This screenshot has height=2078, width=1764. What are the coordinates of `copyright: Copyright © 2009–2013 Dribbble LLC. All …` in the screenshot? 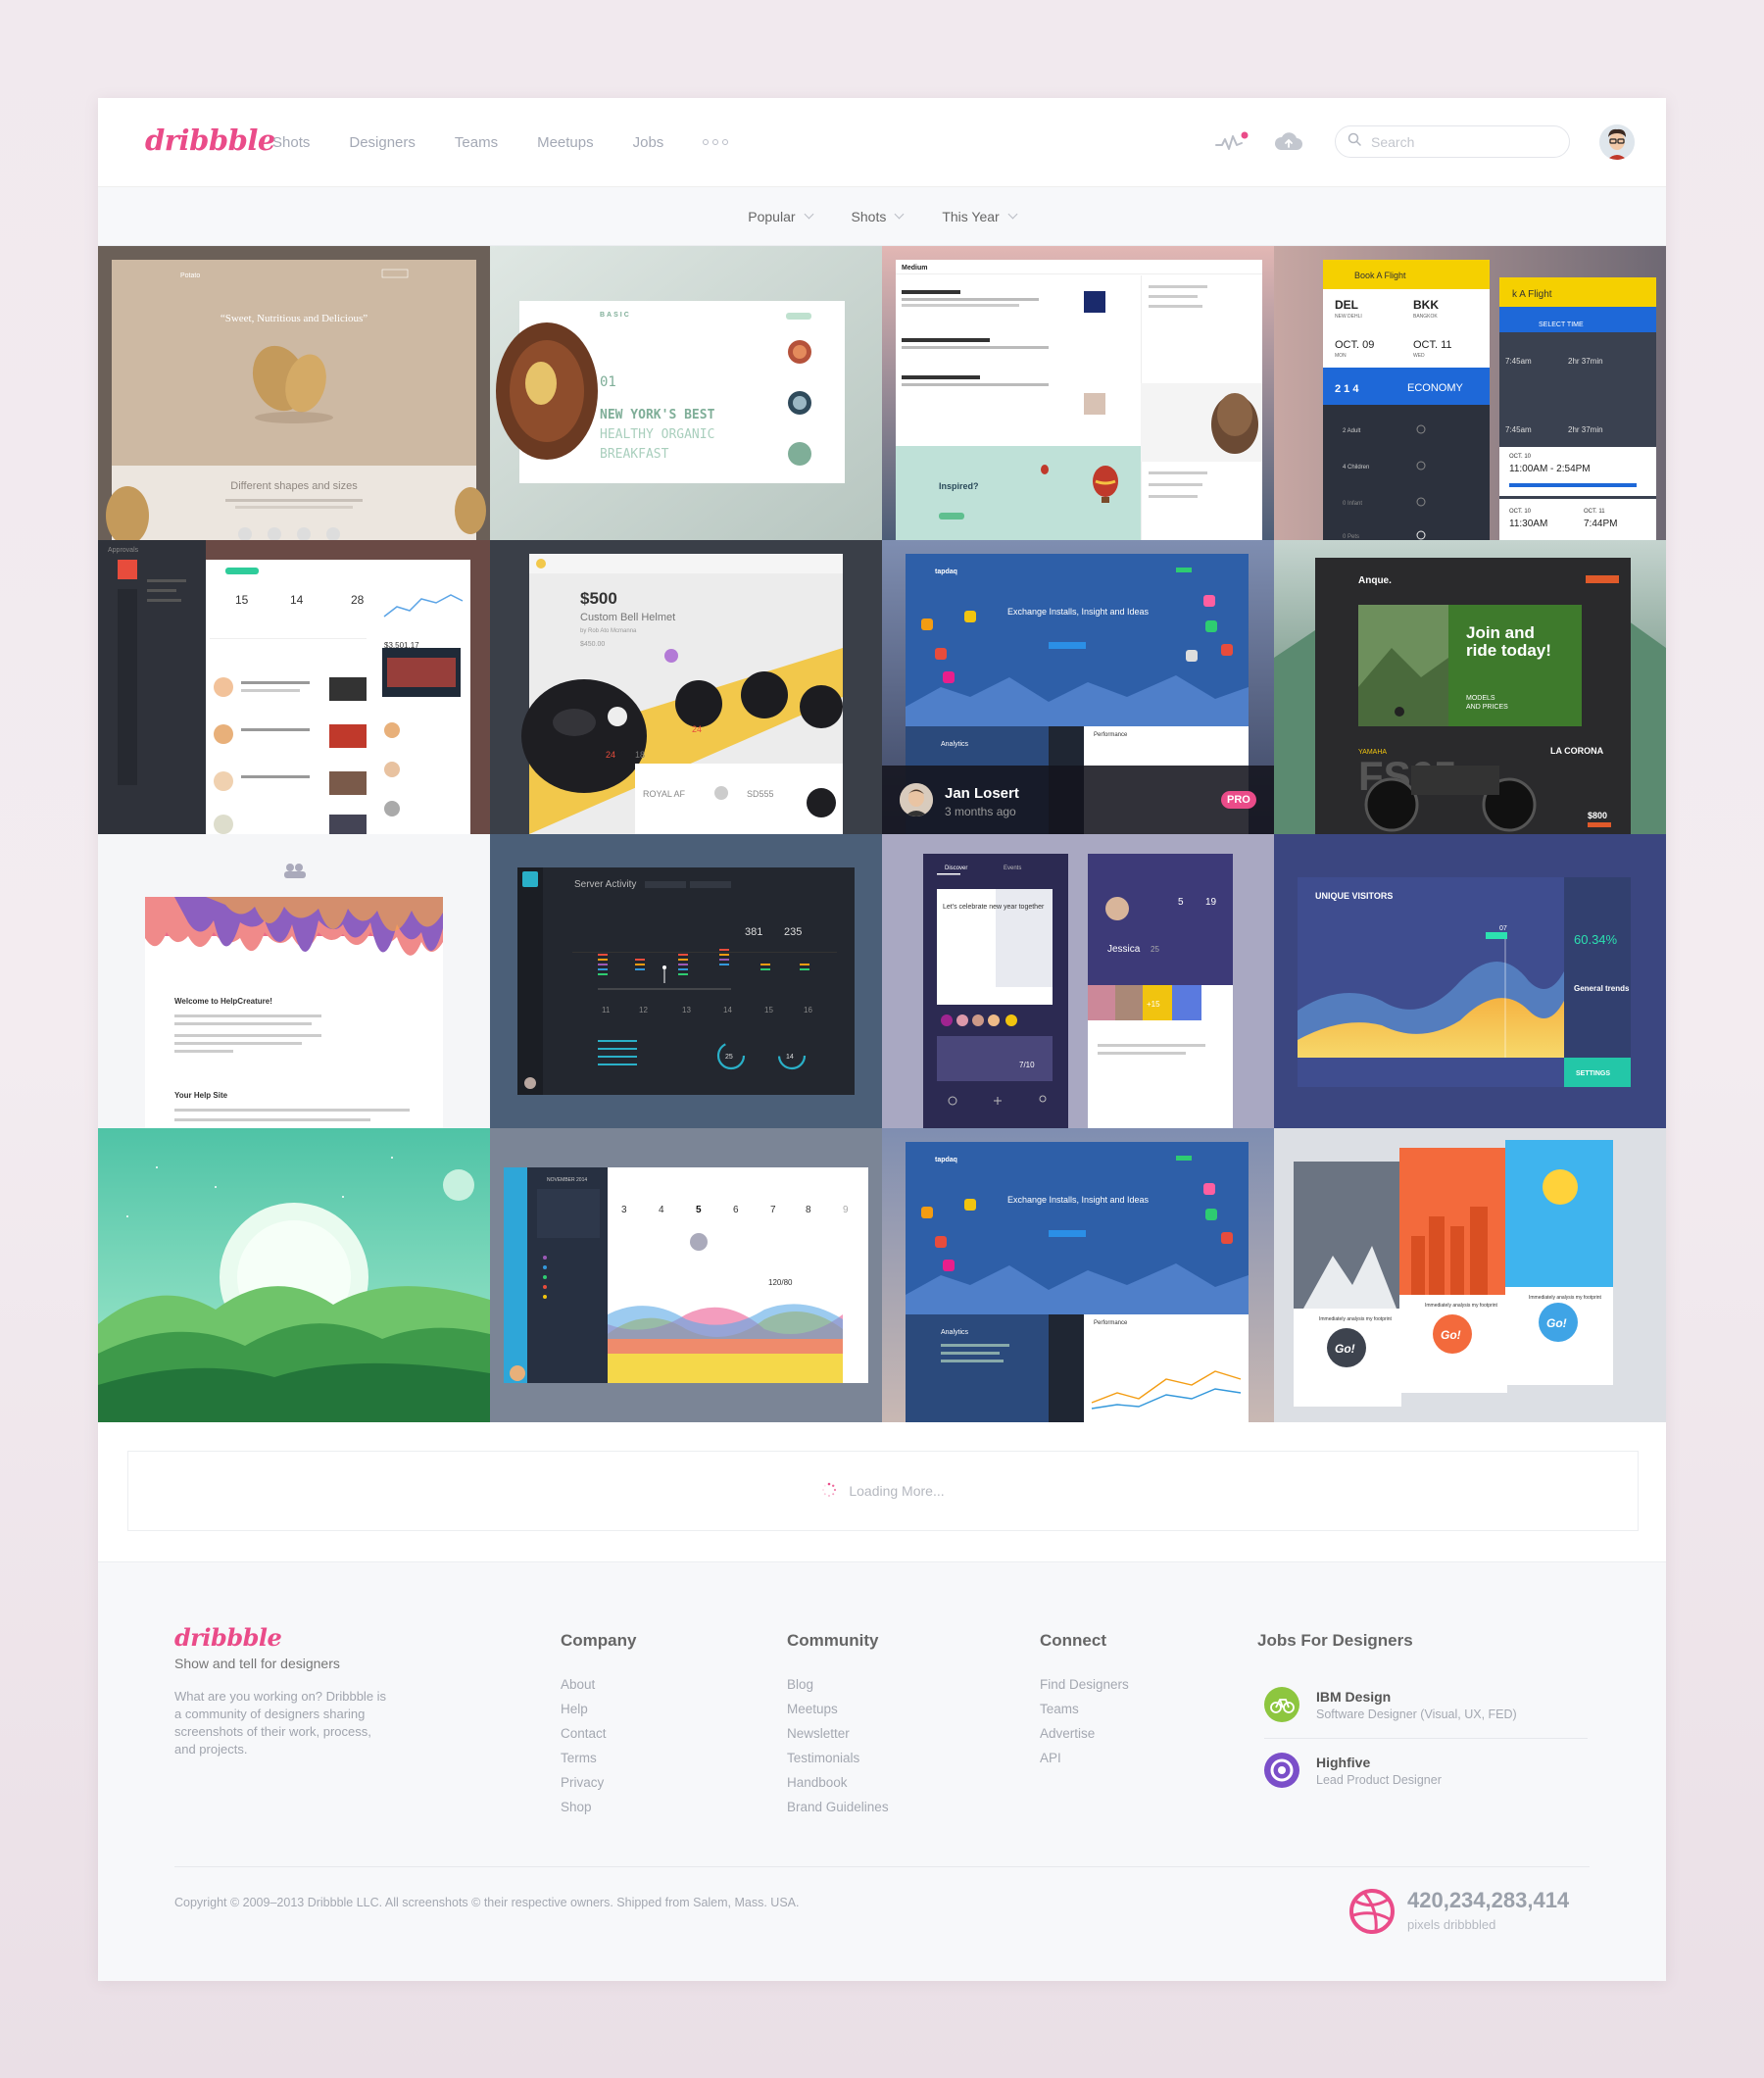 It's located at (487, 1902).